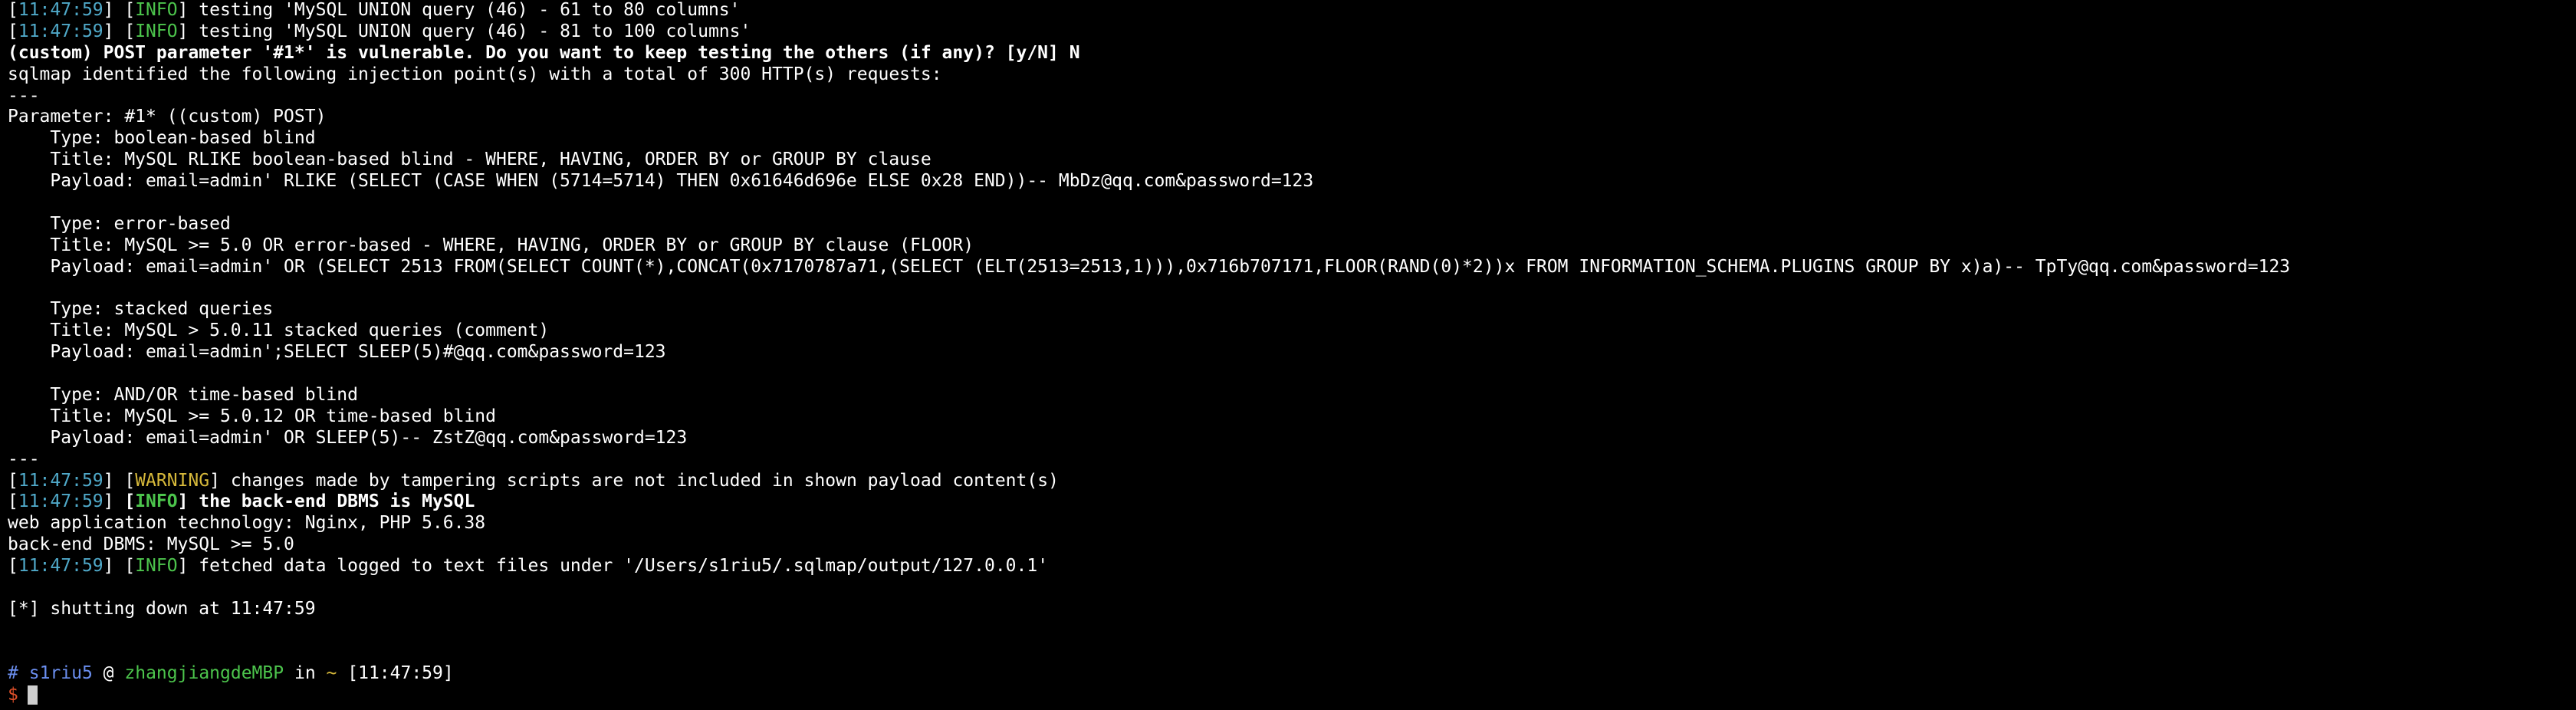 The image size is (2576, 710). What do you see at coordinates (1292, 695) in the screenshot?
I see `shell-input-line: $` at bounding box center [1292, 695].